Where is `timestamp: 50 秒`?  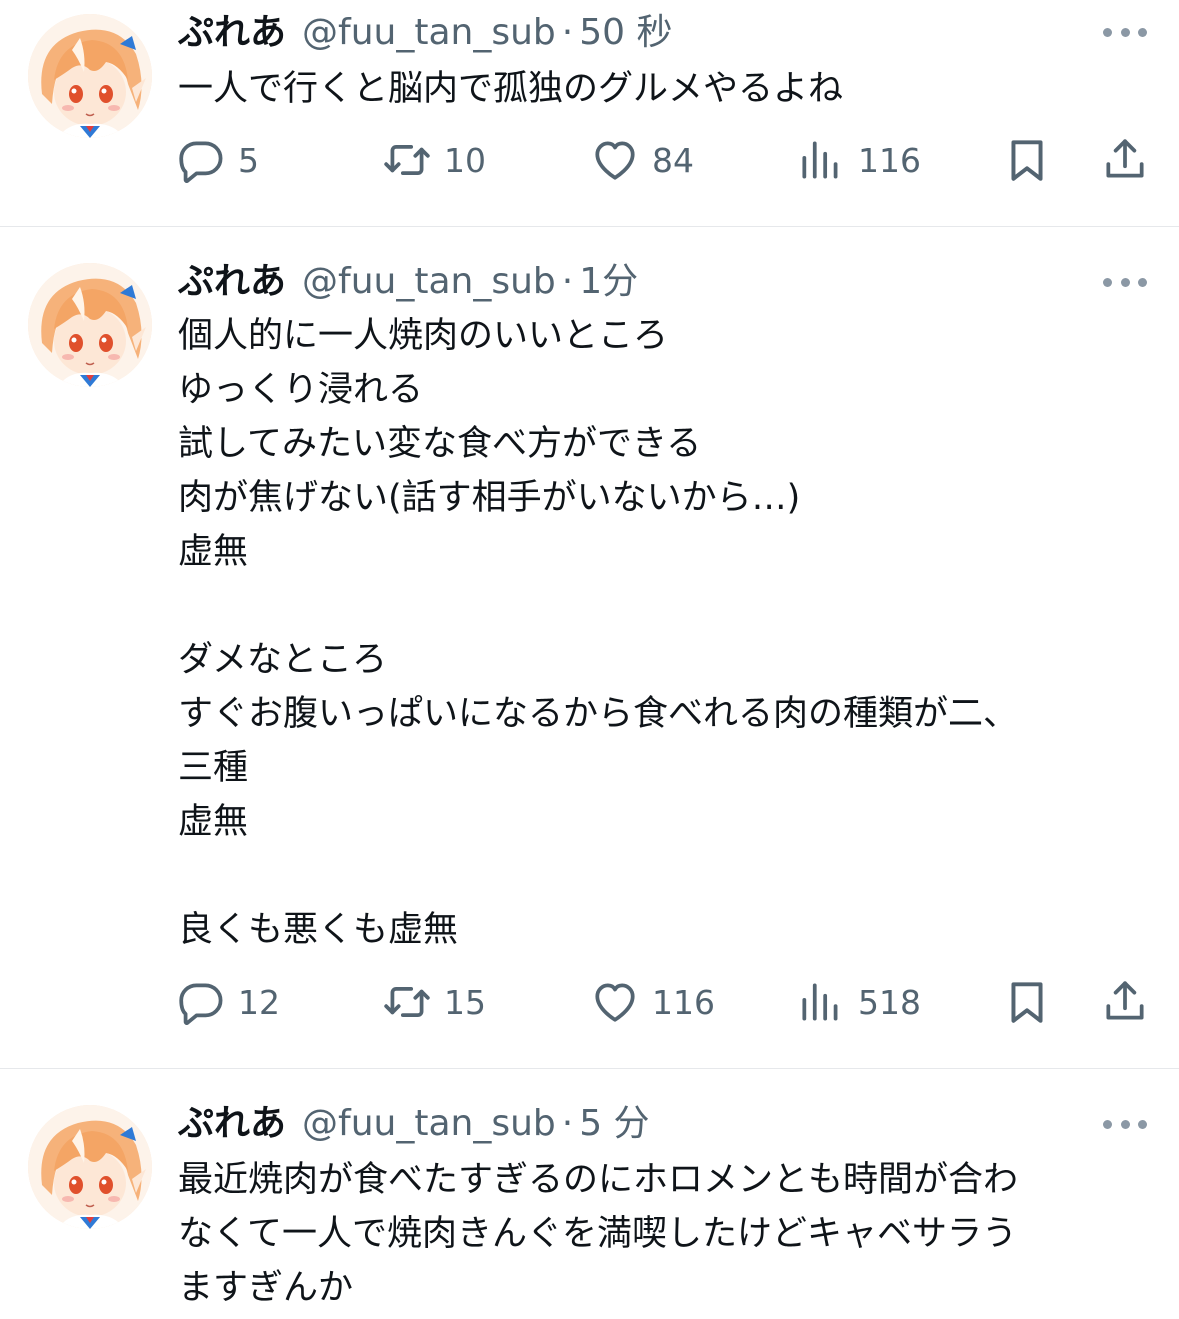
timestamp: 50 秒 is located at coordinates (625, 33).